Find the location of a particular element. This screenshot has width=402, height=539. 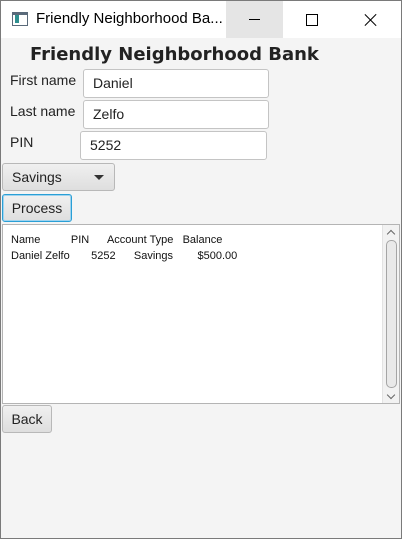

output-row-line: Daniel Zelfo 5252 Savings $500.00 is located at coordinates (124, 256).